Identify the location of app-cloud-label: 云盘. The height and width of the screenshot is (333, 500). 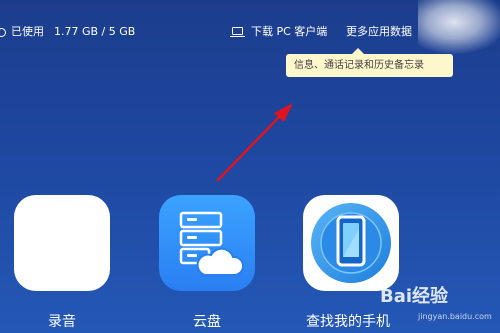
(207, 322).